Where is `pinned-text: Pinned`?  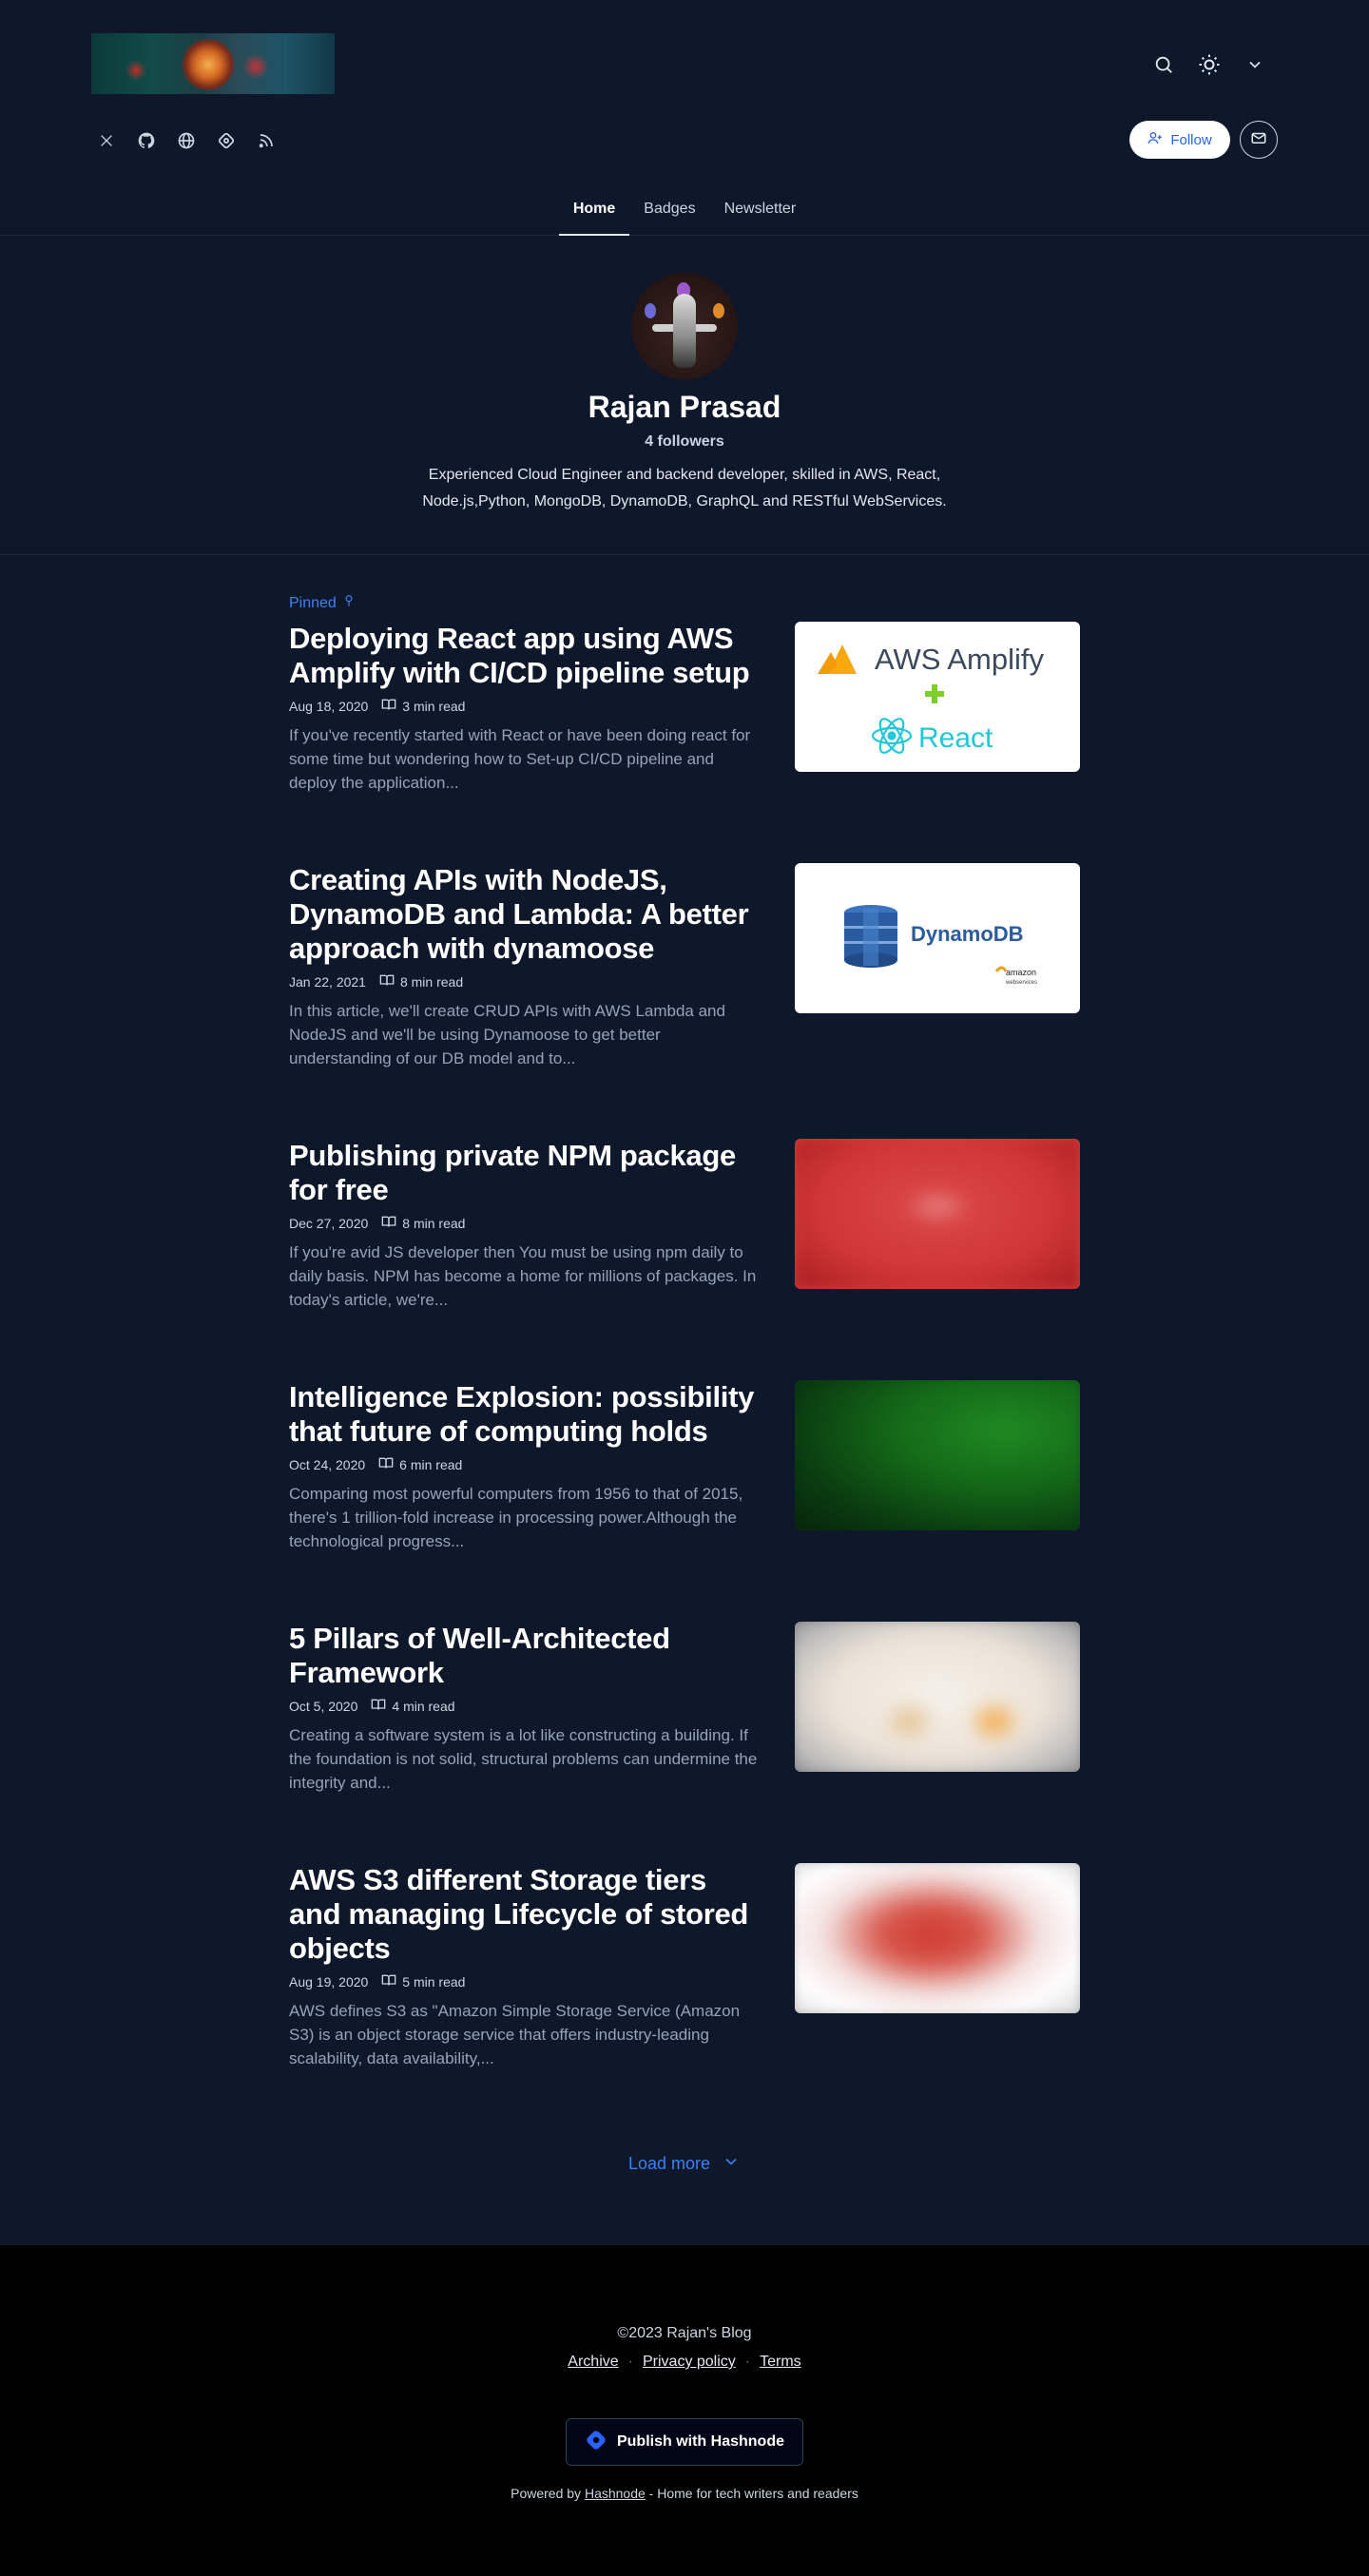 pinned-text: Pinned is located at coordinates (313, 603).